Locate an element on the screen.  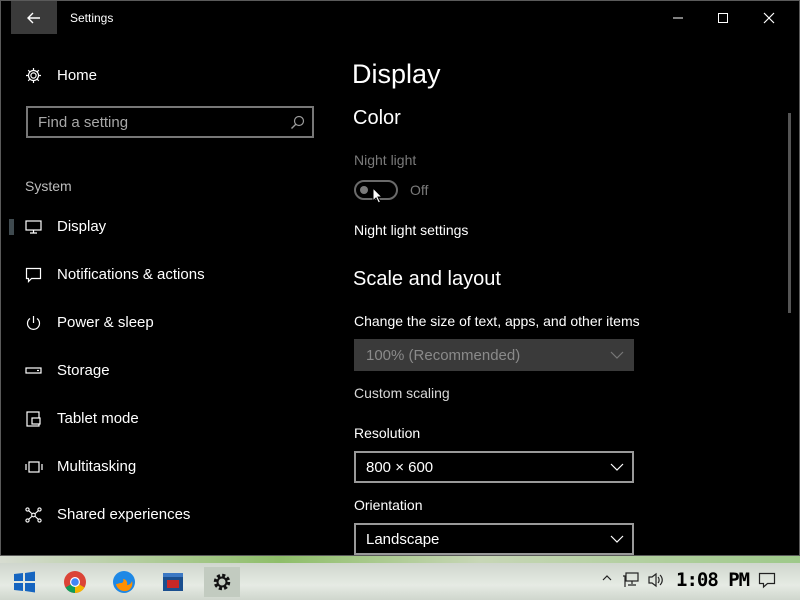
search-input is located at coordinates (158, 122).